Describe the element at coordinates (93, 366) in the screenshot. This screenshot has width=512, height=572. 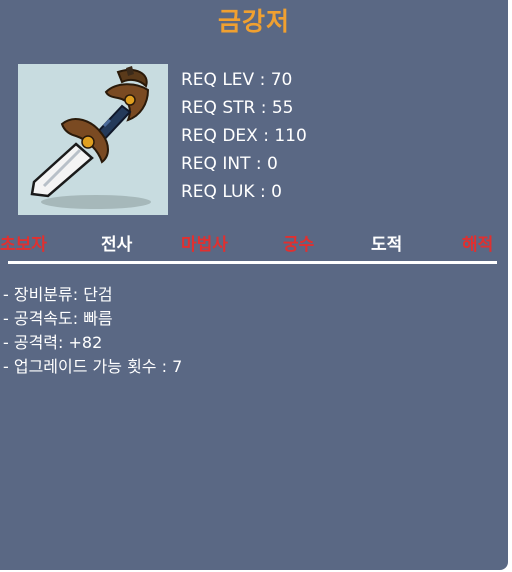
I see `stat-upgrade-slots: - 업그레이드 가능 횟수 : 7` at that location.